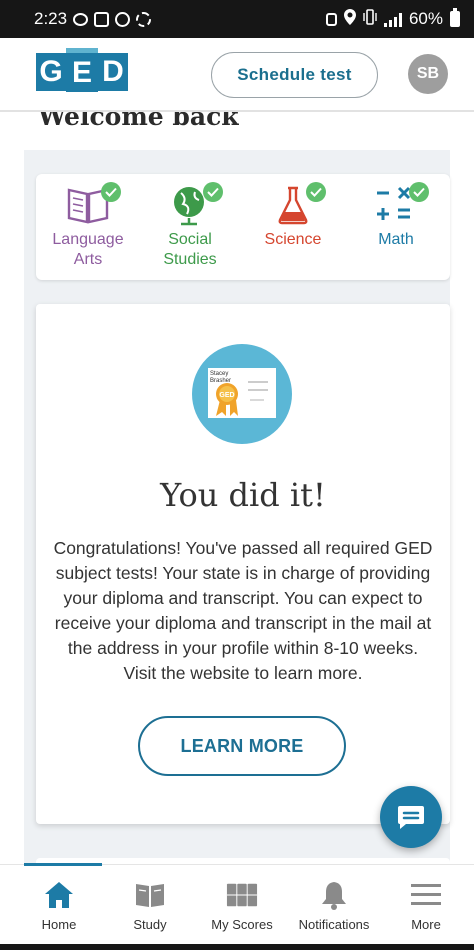 This screenshot has height=950, width=474. I want to click on bell-icon, so click(334, 895).